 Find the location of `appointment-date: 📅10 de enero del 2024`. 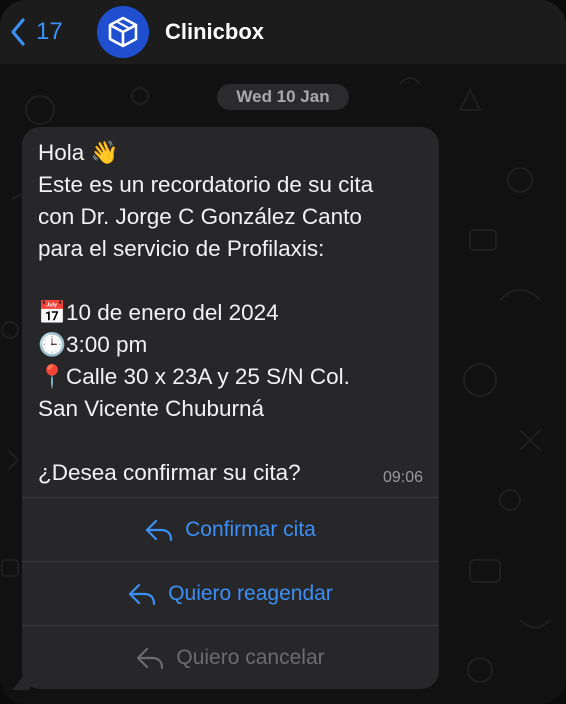

appointment-date: 📅10 de enero del 2024 is located at coordinates (228, 313).